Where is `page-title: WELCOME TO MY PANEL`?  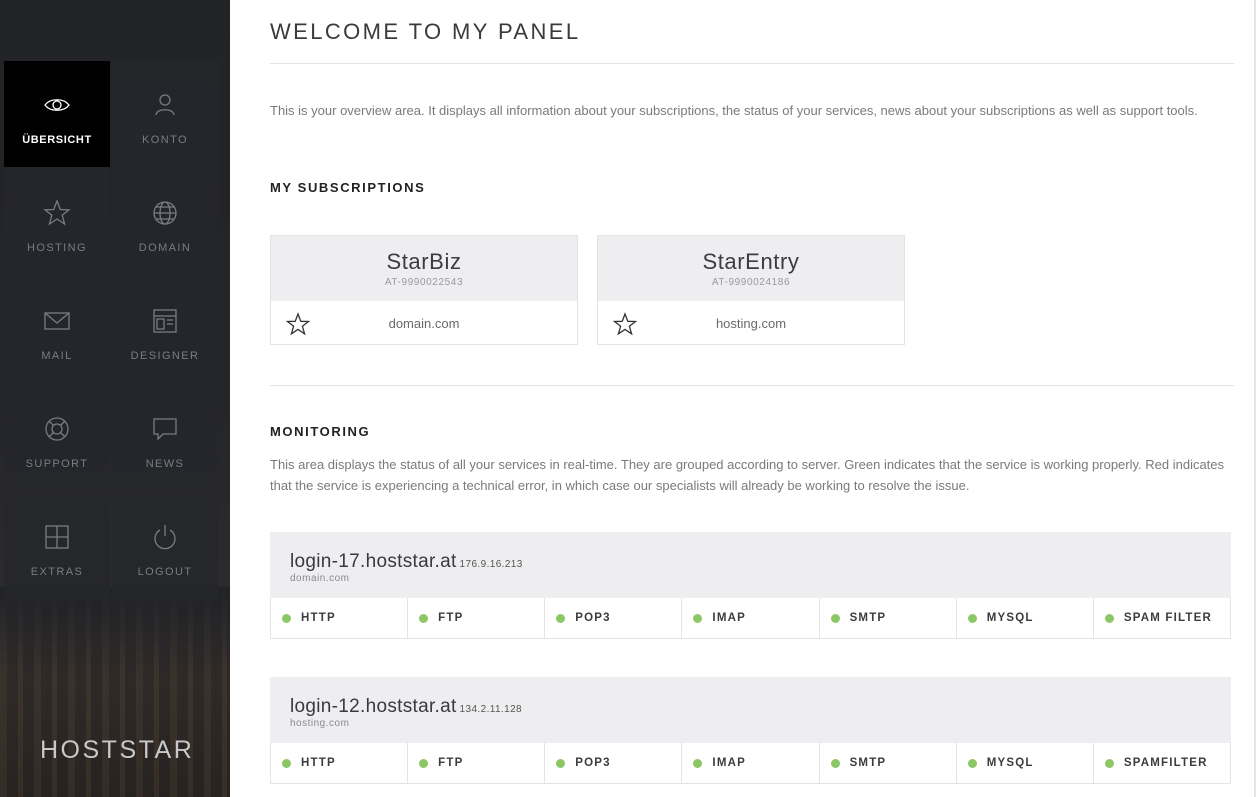
page-title: WELCOME TO MY PANEL is located at coordinates (425, 31).